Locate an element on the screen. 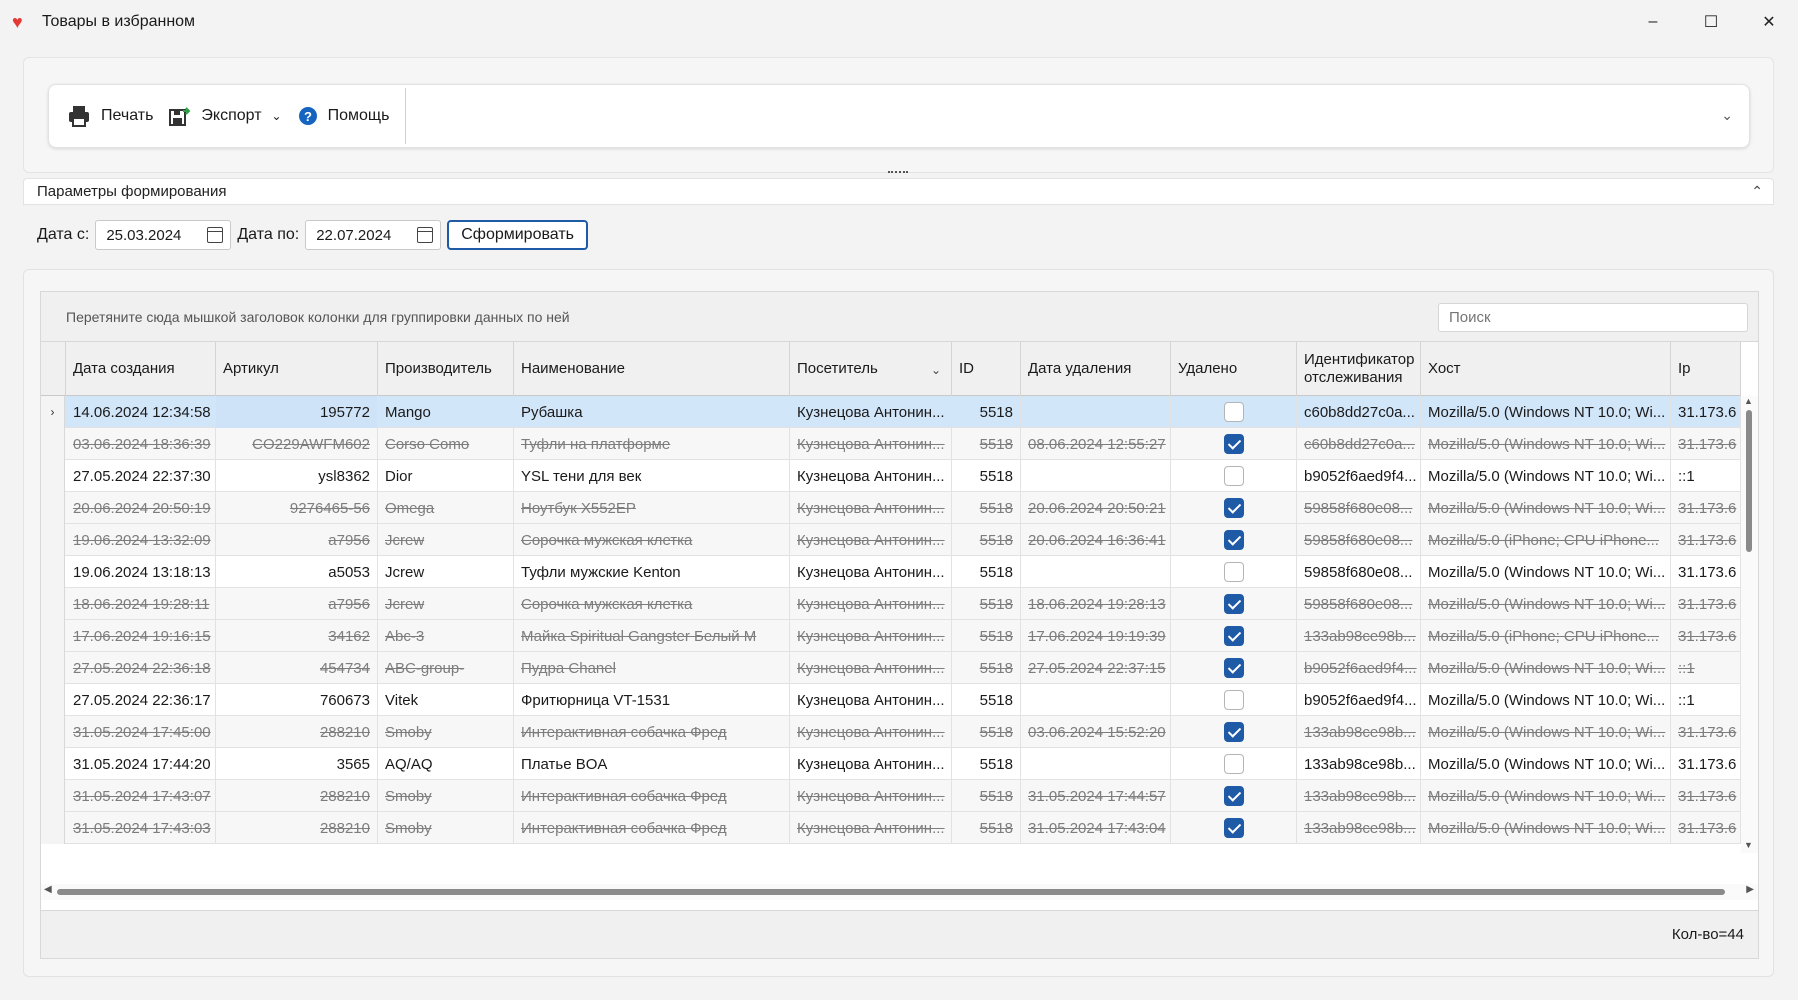 This screenshot has width=1798, height=1000. splitter-handle is located at coordinates (898, 173).